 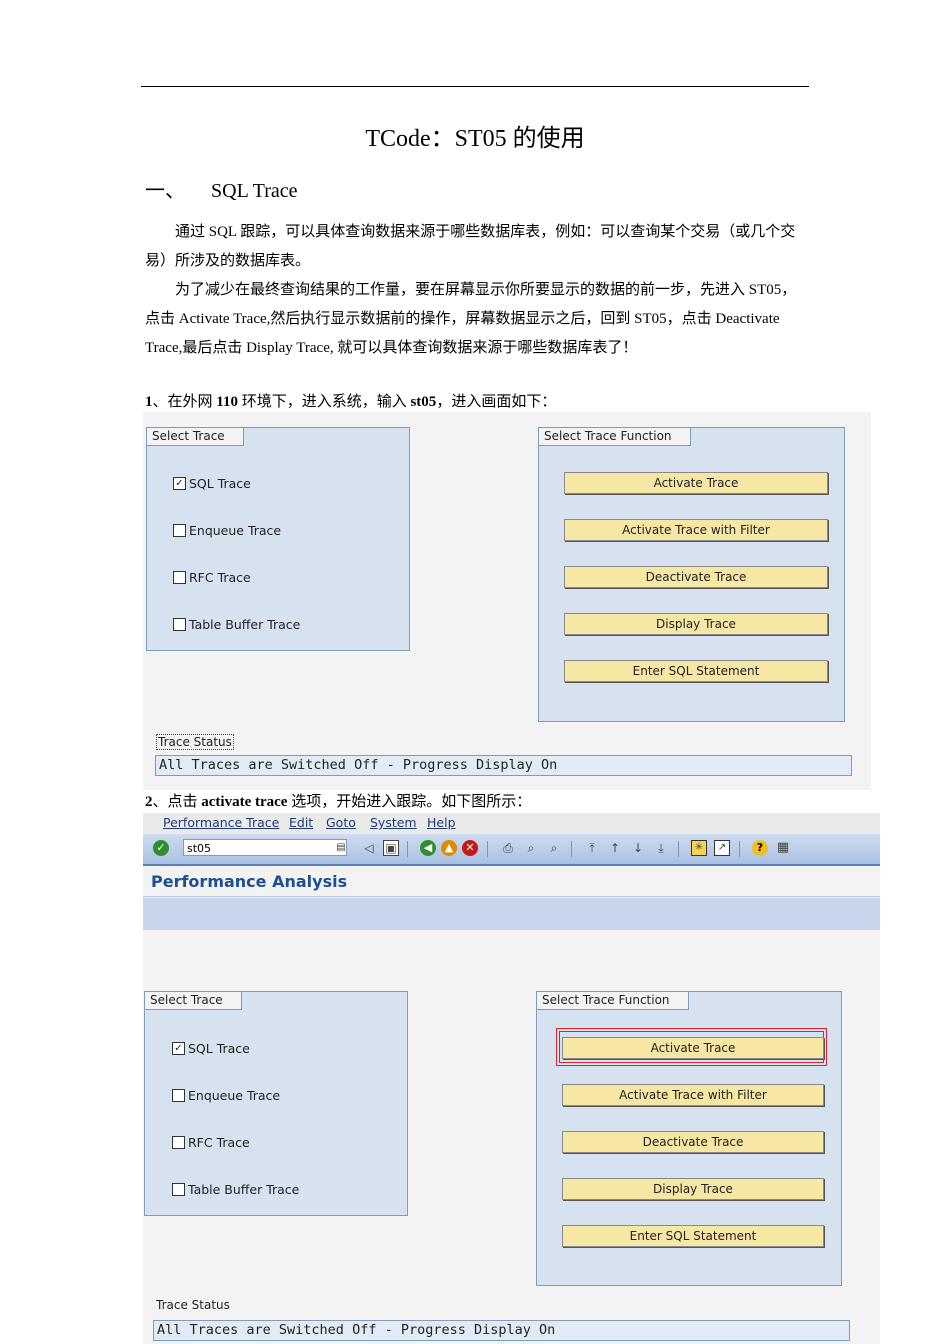 What do you see at coordinates (615, 437) in the screenshot?
I see `select-function-title: Select Trace Function` at bounding box center [615, 437].